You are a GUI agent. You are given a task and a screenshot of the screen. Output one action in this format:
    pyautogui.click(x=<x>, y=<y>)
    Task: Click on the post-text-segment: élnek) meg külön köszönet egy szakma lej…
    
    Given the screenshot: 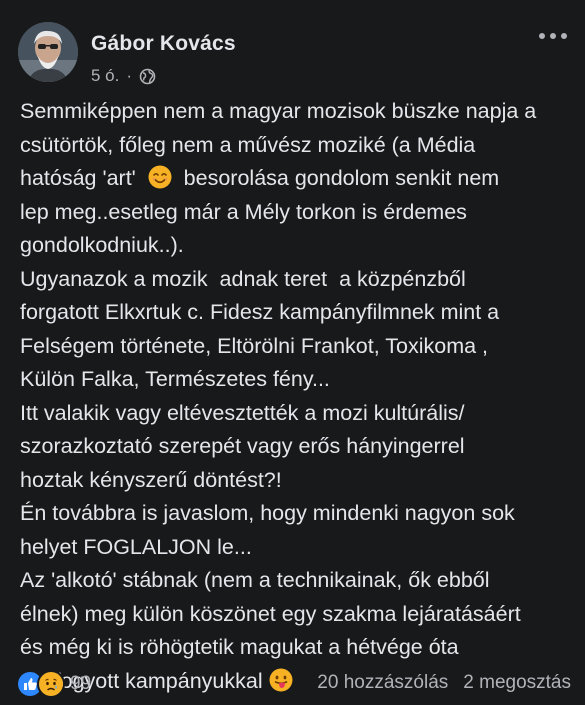 What is the action you would take?
    pyautogui.click(x=270, y=613)
    